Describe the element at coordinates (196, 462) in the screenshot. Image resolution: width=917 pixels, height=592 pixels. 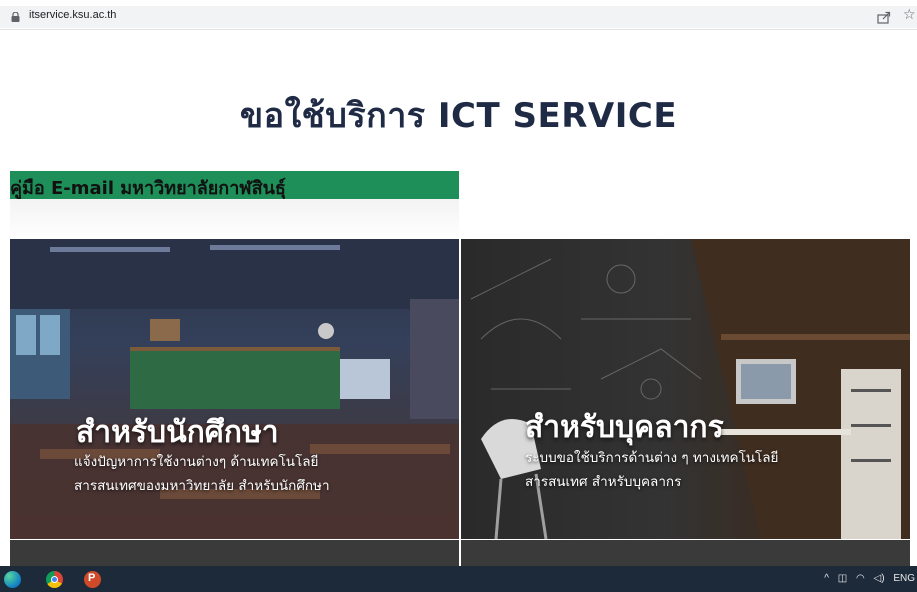
I see `student-desc-line-1: แจ้งปัญหาการใช้งานต่างๆ ด้านเทคโนโลยี` at that location.